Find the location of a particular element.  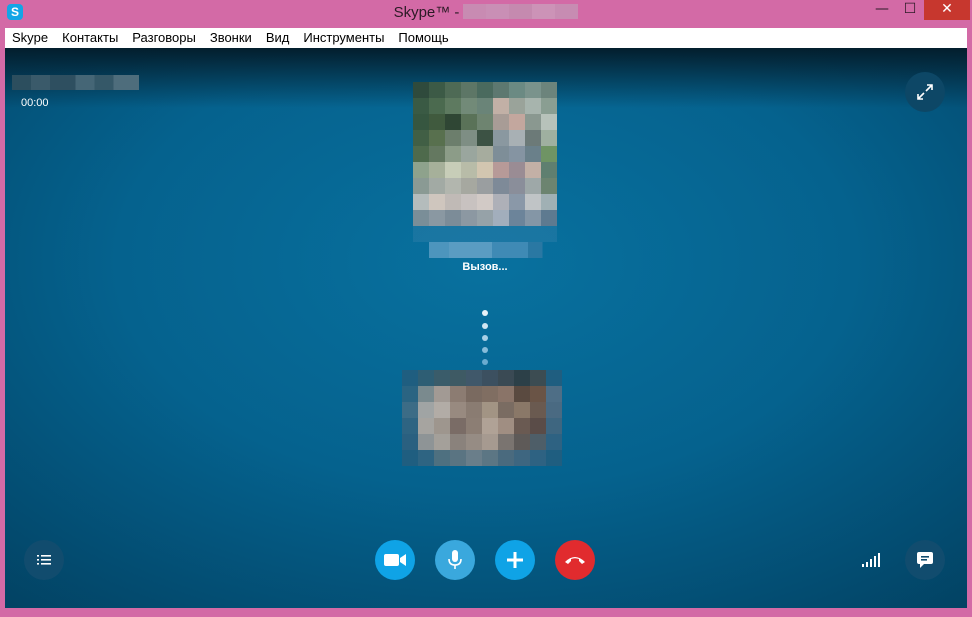

remote-avatar is located at coordinates (485, 154).